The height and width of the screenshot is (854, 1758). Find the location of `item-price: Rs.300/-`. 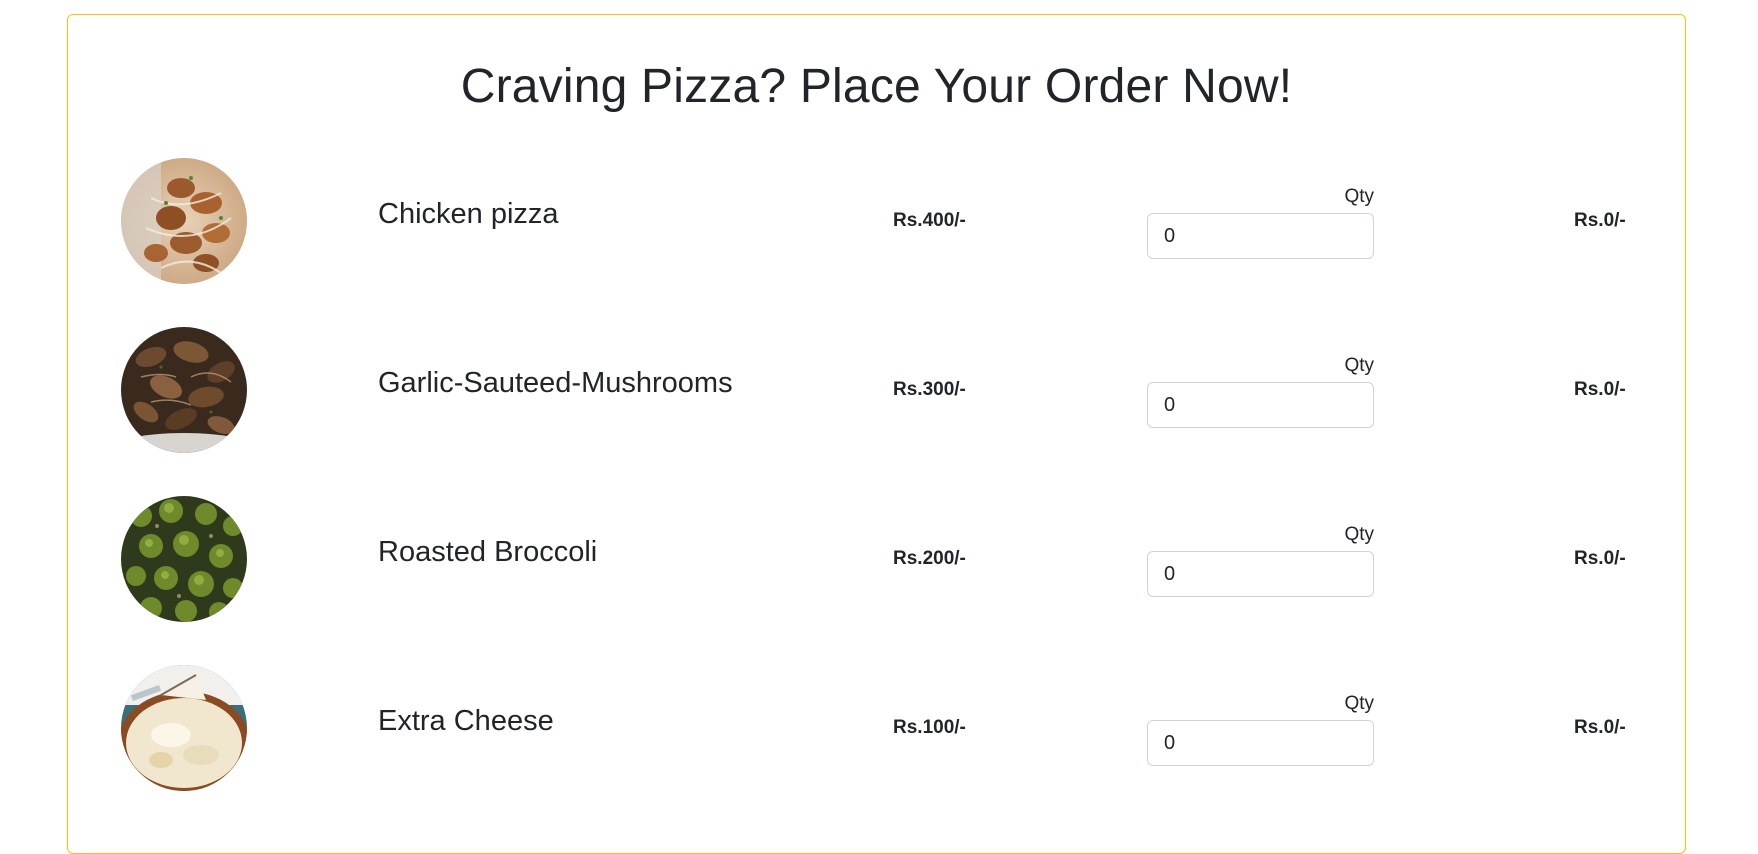

item-price: Rs.300/- is located at coordinates (929, 389).